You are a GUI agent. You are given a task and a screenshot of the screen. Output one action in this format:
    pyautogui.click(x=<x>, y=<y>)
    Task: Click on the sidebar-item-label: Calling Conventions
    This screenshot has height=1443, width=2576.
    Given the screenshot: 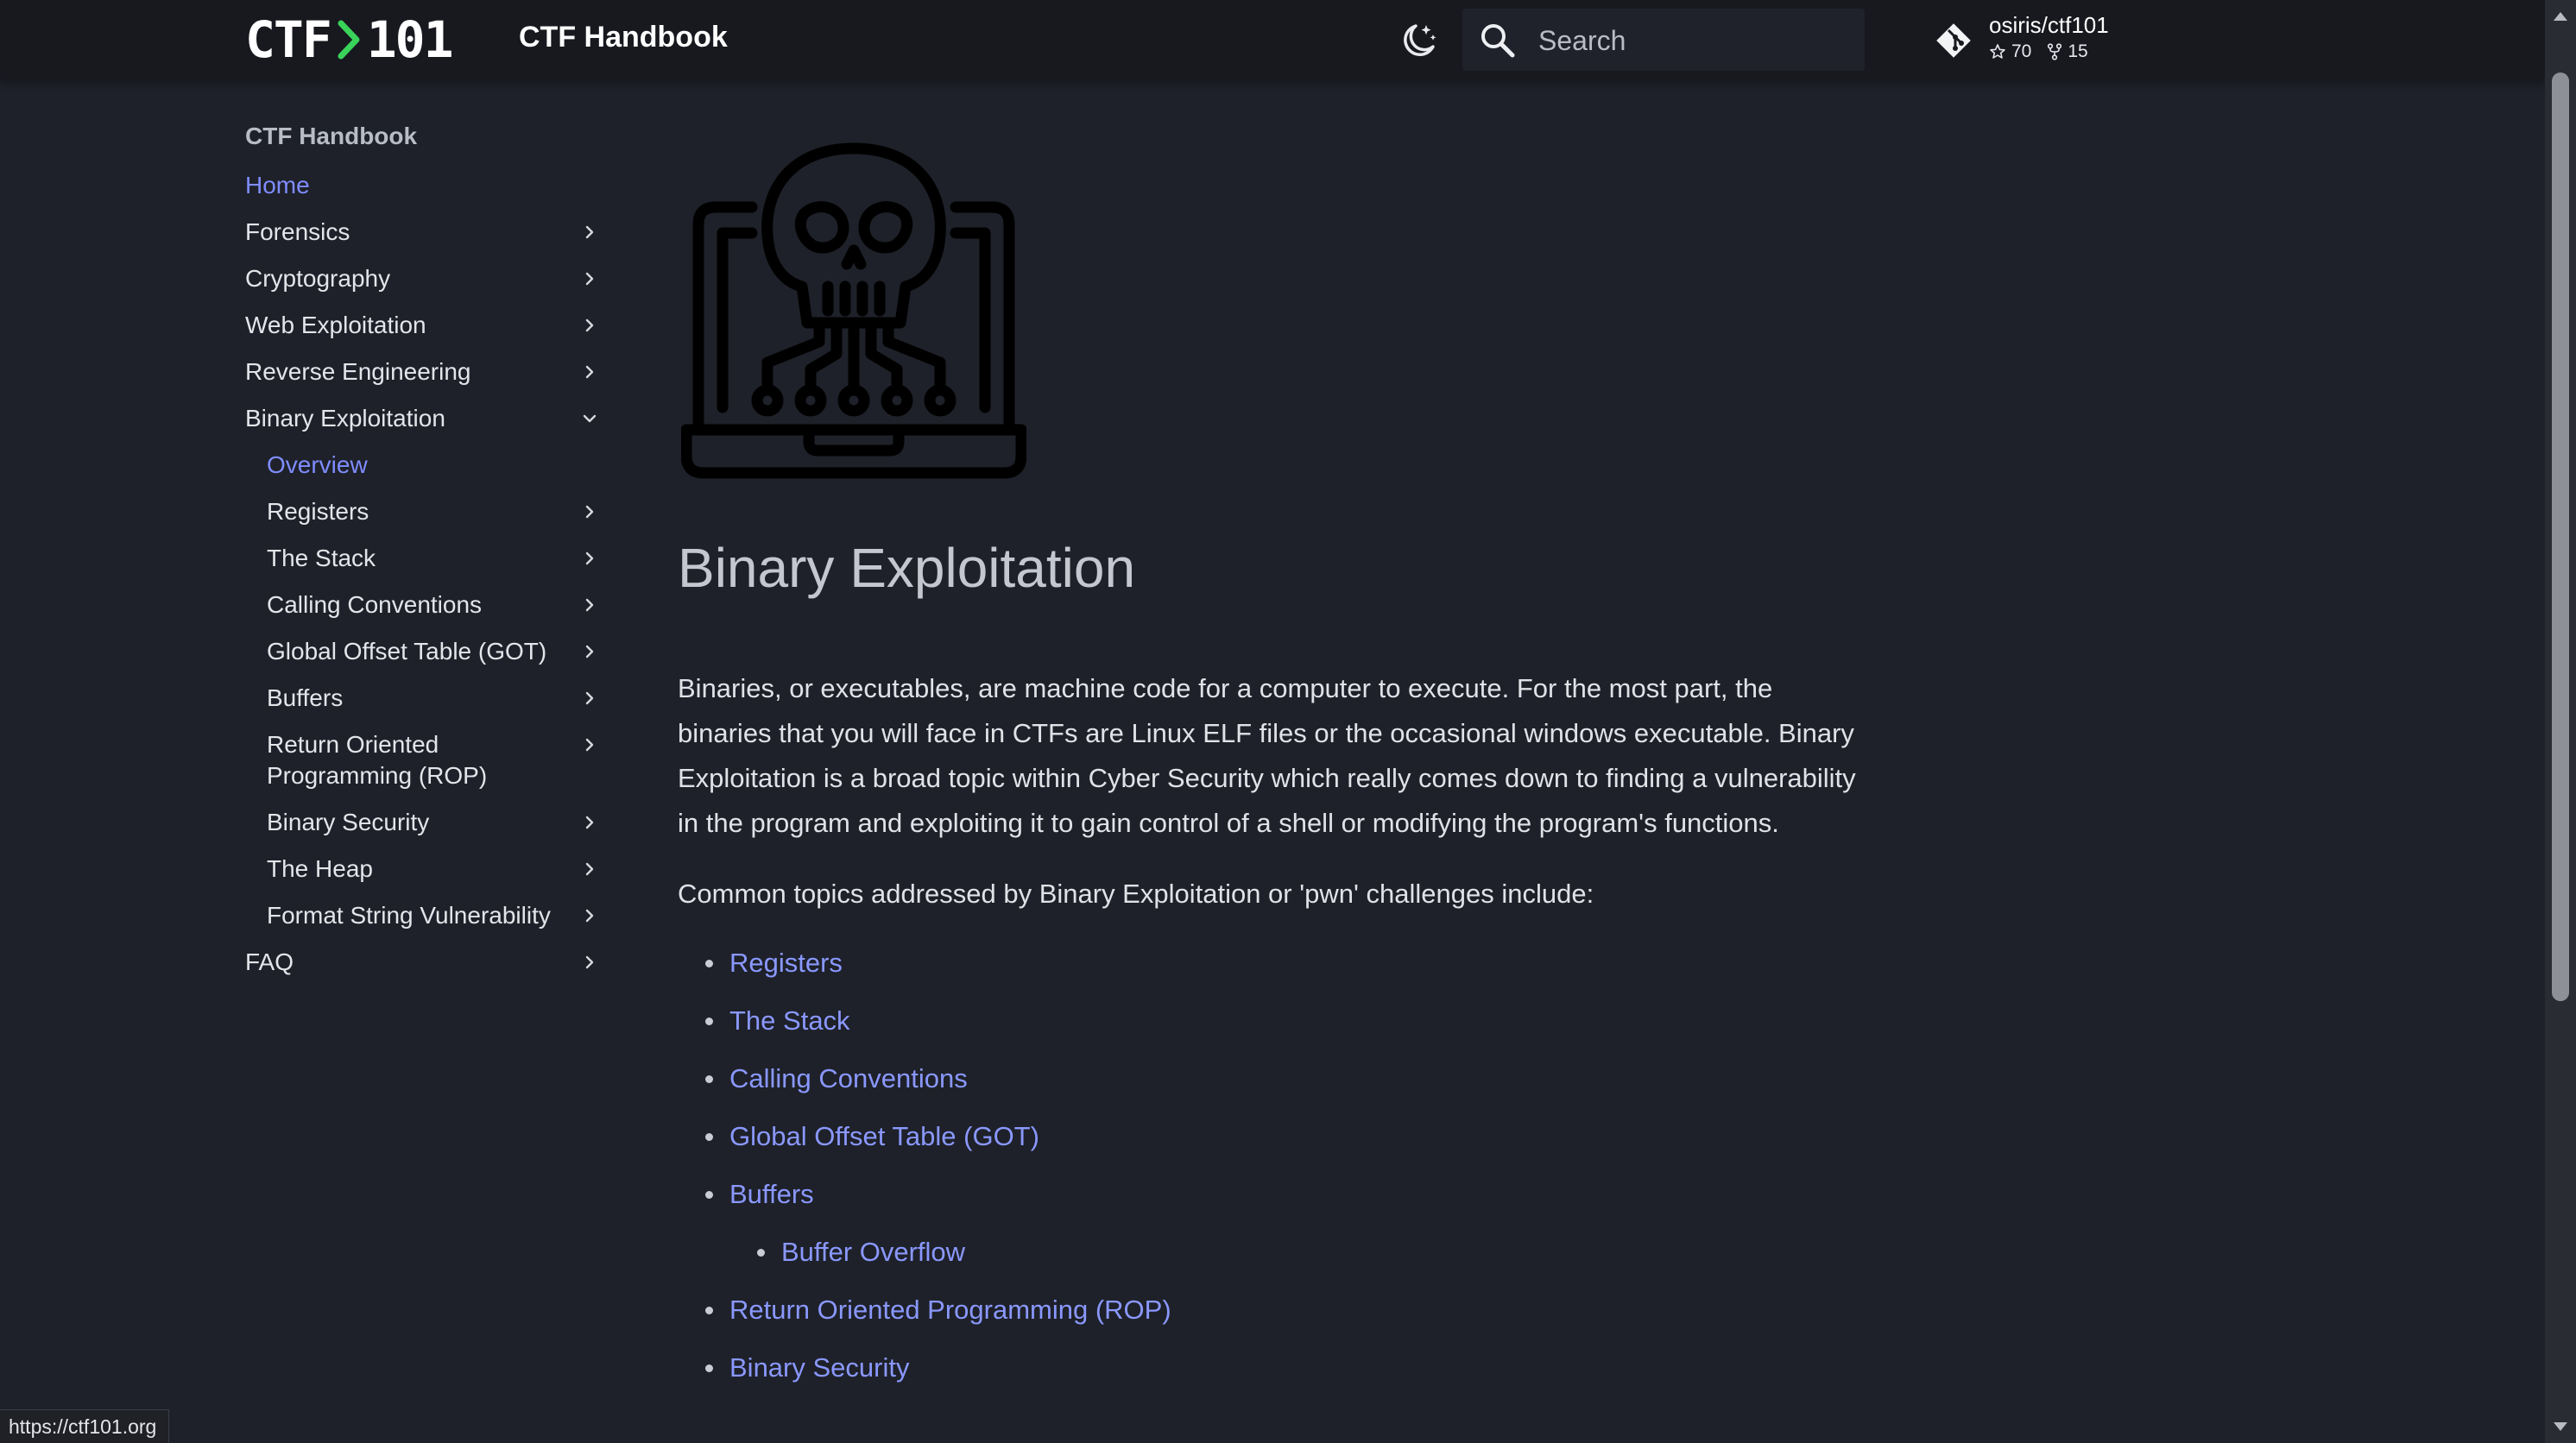 What is the action you would take?
    pyautogui.click(x=375, y=604)
    